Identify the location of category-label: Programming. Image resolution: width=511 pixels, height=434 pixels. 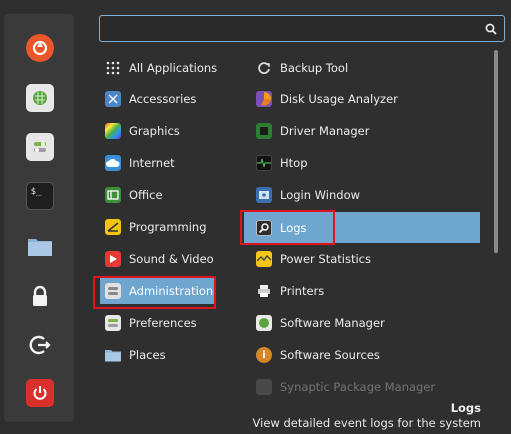
(168, 227).